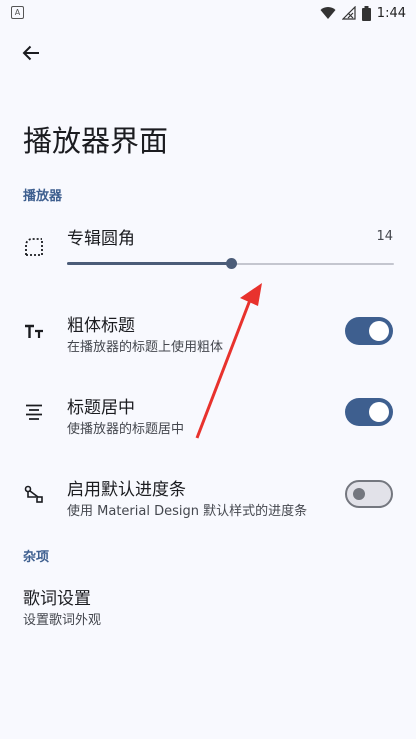 This screenshot has height=739, width=416. I want to click on bold-title-setting: 粗体标题 在播放器的标题上使用粗体, so click(208, 330).